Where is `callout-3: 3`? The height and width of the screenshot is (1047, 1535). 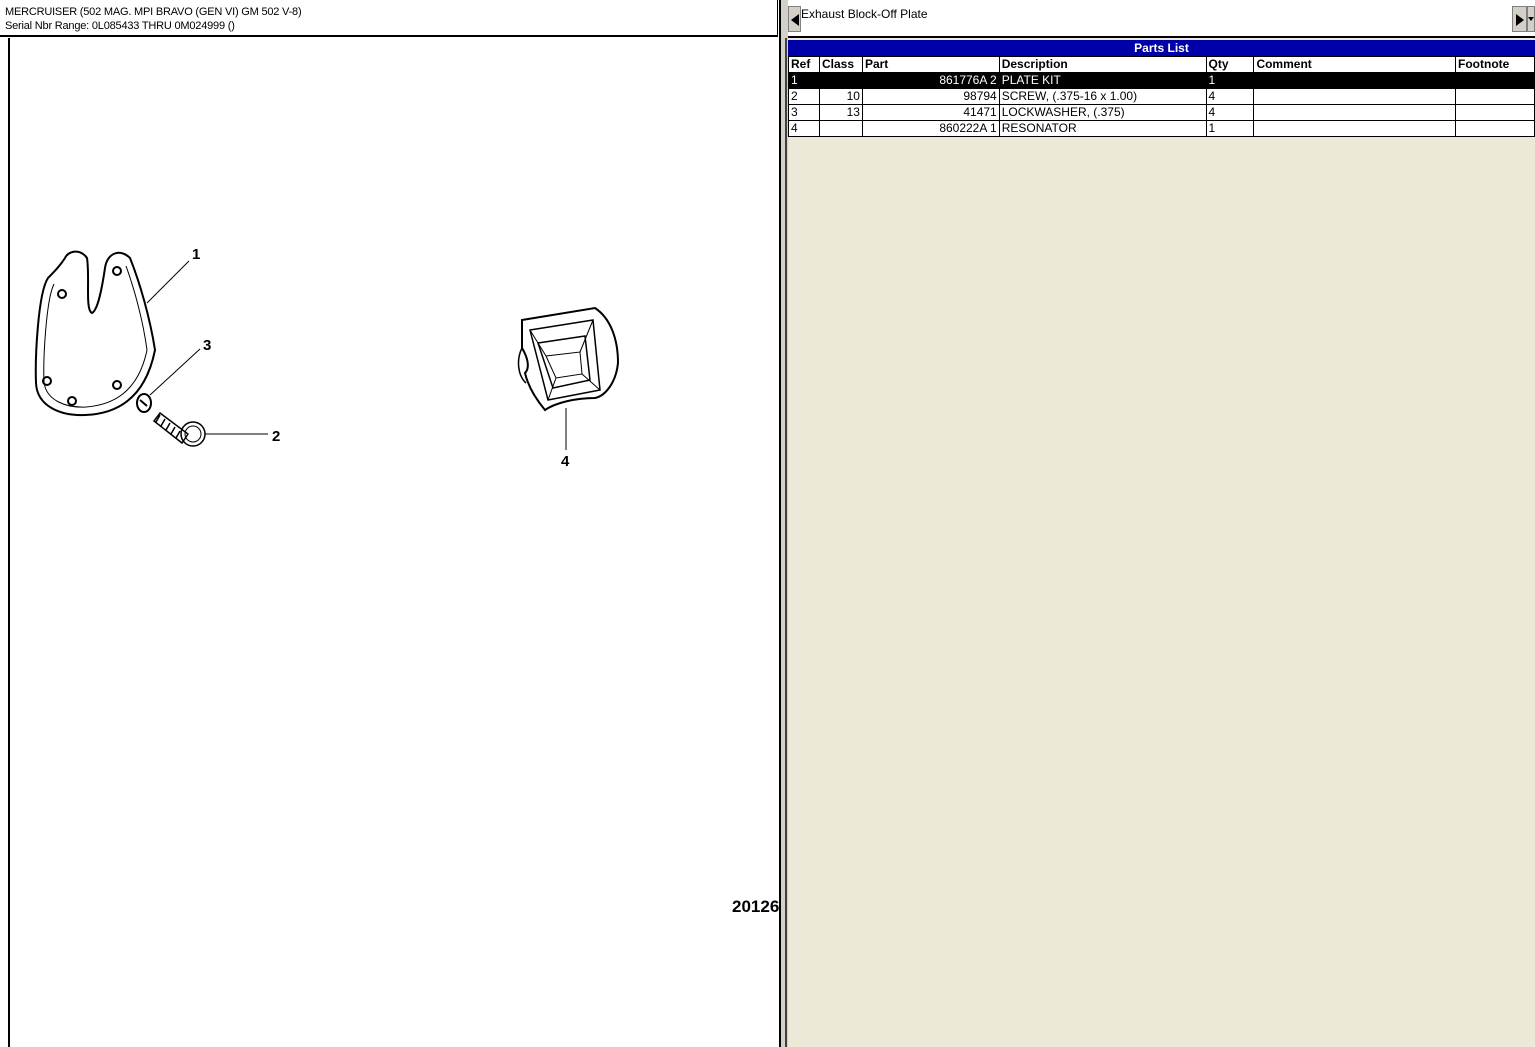 callout-3: 3 is located at coordinates (207, 345).